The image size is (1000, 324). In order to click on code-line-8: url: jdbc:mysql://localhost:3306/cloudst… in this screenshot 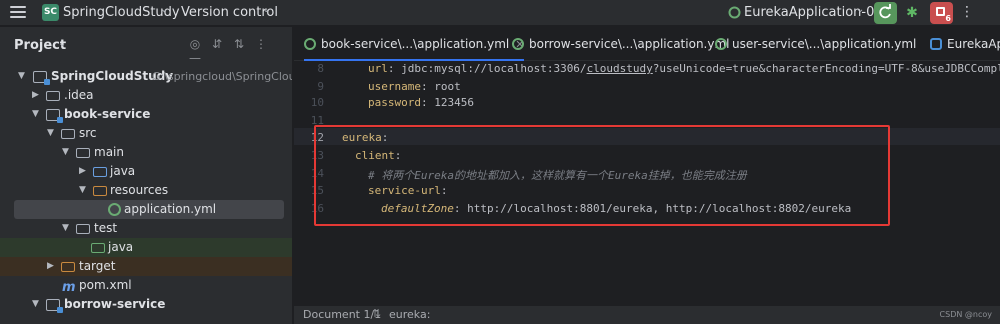, I will do `click(684, 68)`.